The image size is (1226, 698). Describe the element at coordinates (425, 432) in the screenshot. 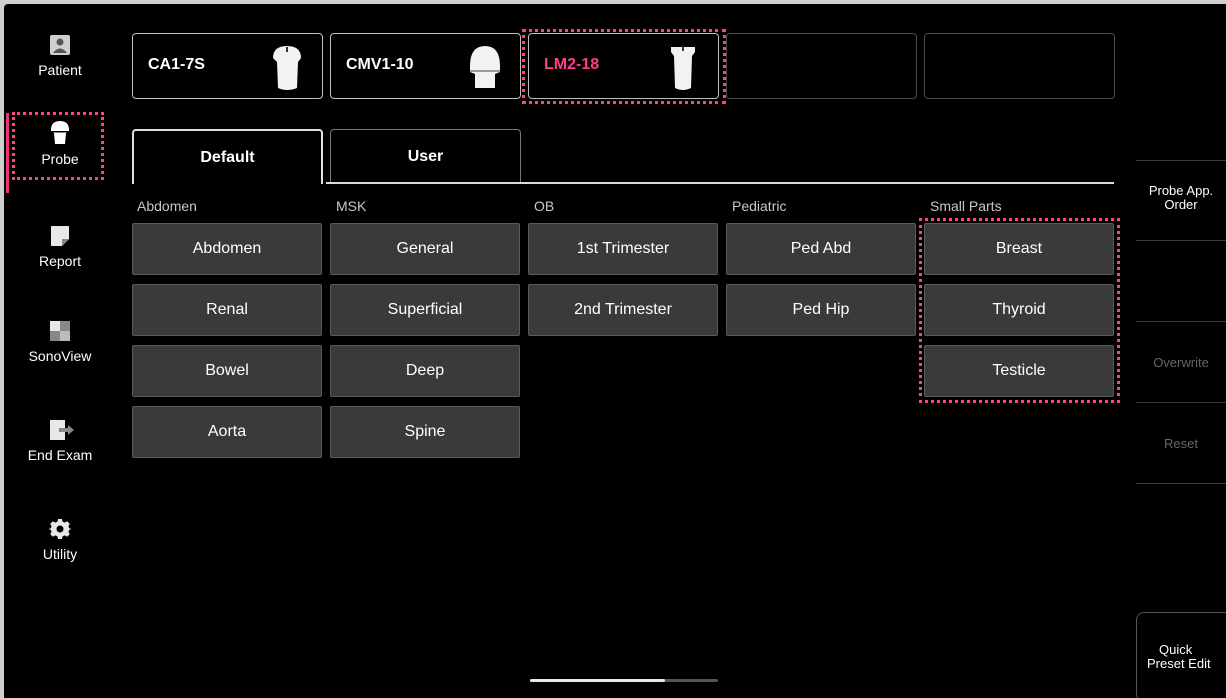

I see `preset-button-spine: Spine` at that location.